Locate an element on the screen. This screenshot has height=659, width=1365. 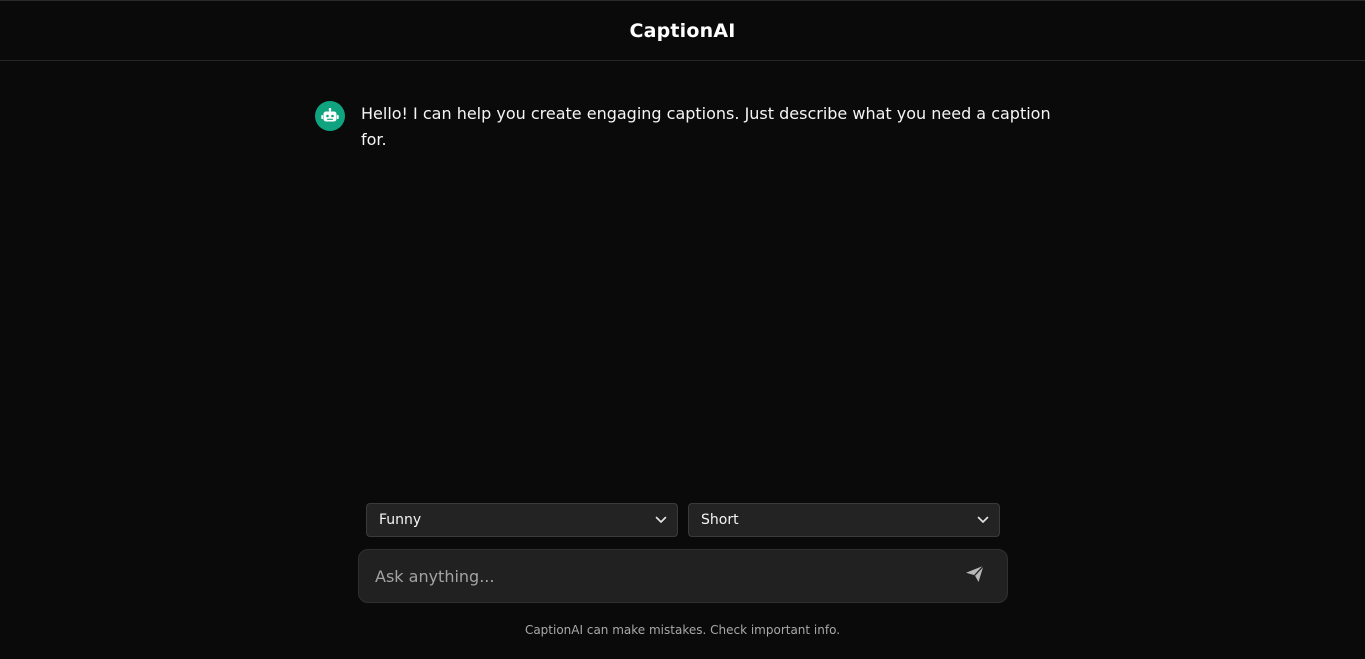
length-select: Short is located at coordinates (844, 520).